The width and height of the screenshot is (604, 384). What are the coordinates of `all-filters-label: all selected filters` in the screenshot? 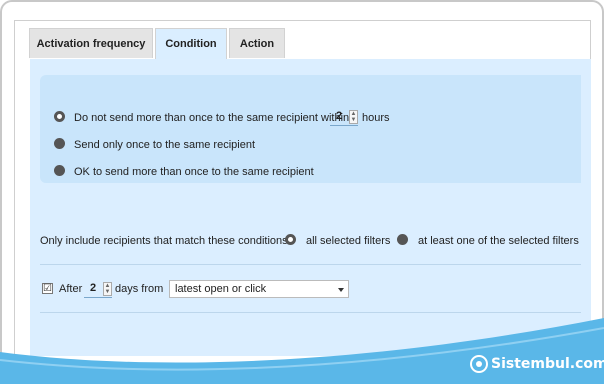 It's located at (348, 241).